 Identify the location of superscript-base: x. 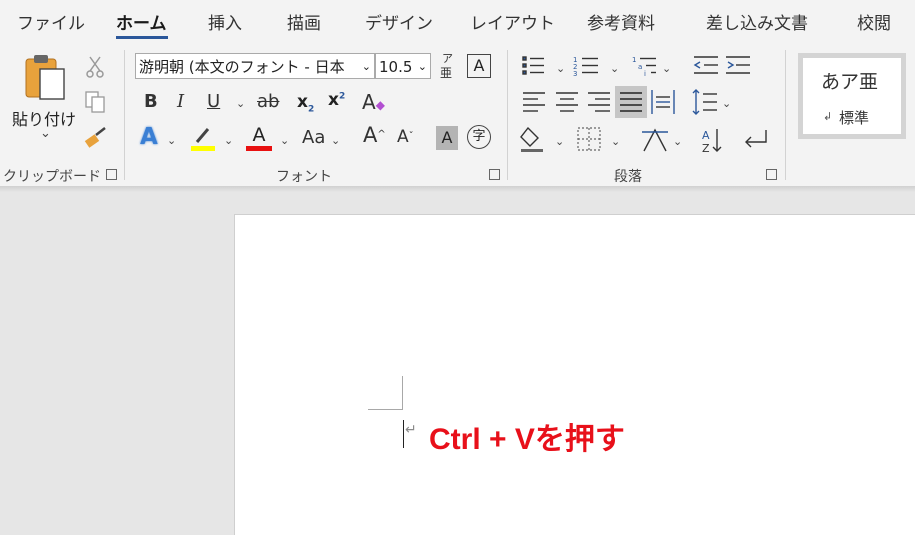
(333, 100).